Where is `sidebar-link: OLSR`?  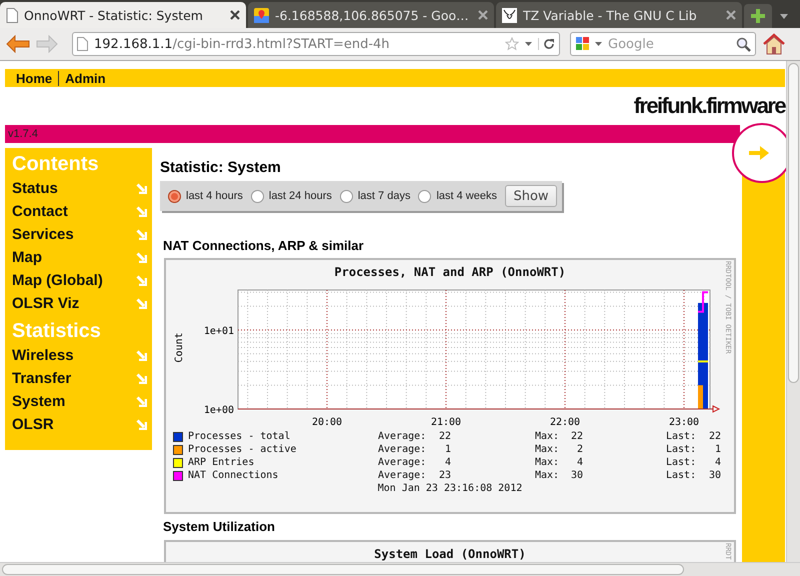
sidebar-link: OLSR is located at coordinates (33, 424).